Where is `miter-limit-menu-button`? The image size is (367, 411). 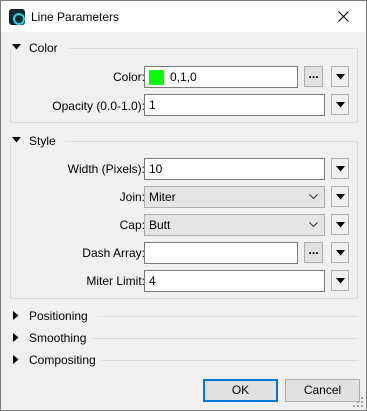
miter-limit-menu-button is located at coordinates (340, 280).